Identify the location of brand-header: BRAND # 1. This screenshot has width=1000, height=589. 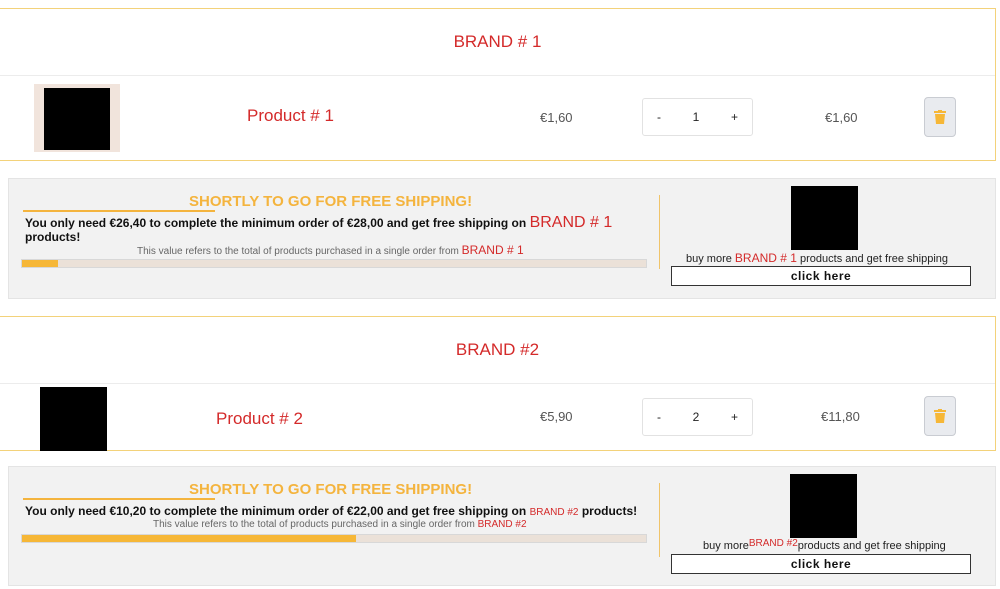
(497, 42).